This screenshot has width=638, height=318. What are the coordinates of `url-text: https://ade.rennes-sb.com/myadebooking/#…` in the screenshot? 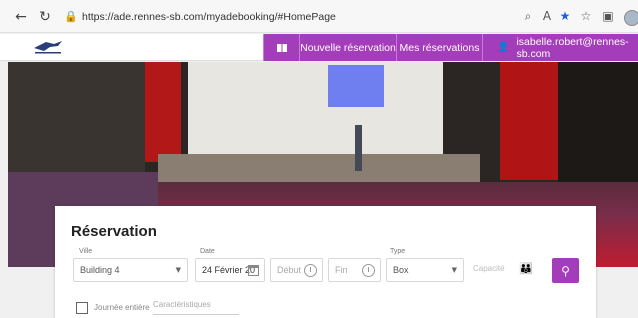 It's located at (209, 17).